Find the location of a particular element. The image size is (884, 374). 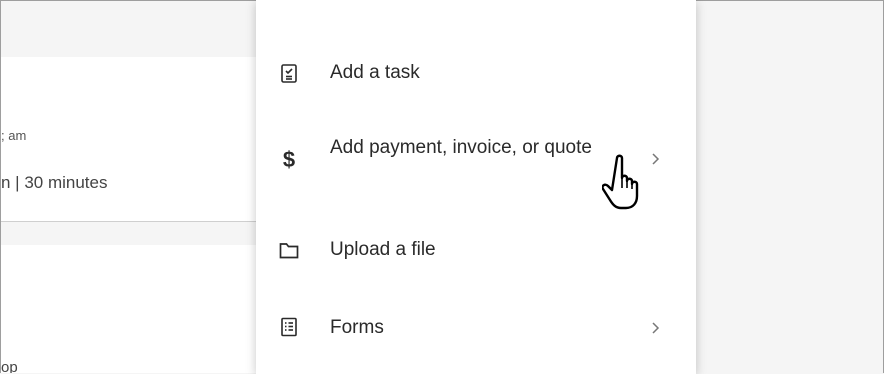

menu-item-label: Add payment, invoice, or quote is located at coordinates (461, 147).